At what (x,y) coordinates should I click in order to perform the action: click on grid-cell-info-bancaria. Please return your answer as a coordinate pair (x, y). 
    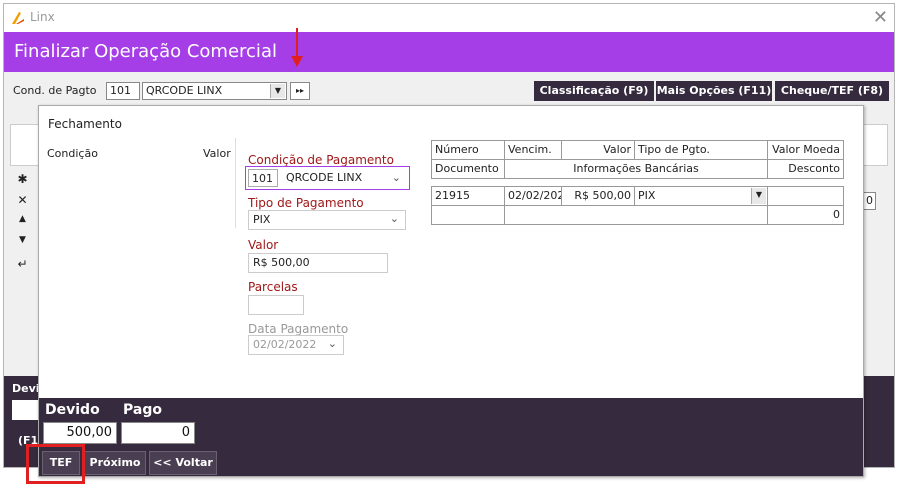
    Looking at the image, I should click on (636, 215).